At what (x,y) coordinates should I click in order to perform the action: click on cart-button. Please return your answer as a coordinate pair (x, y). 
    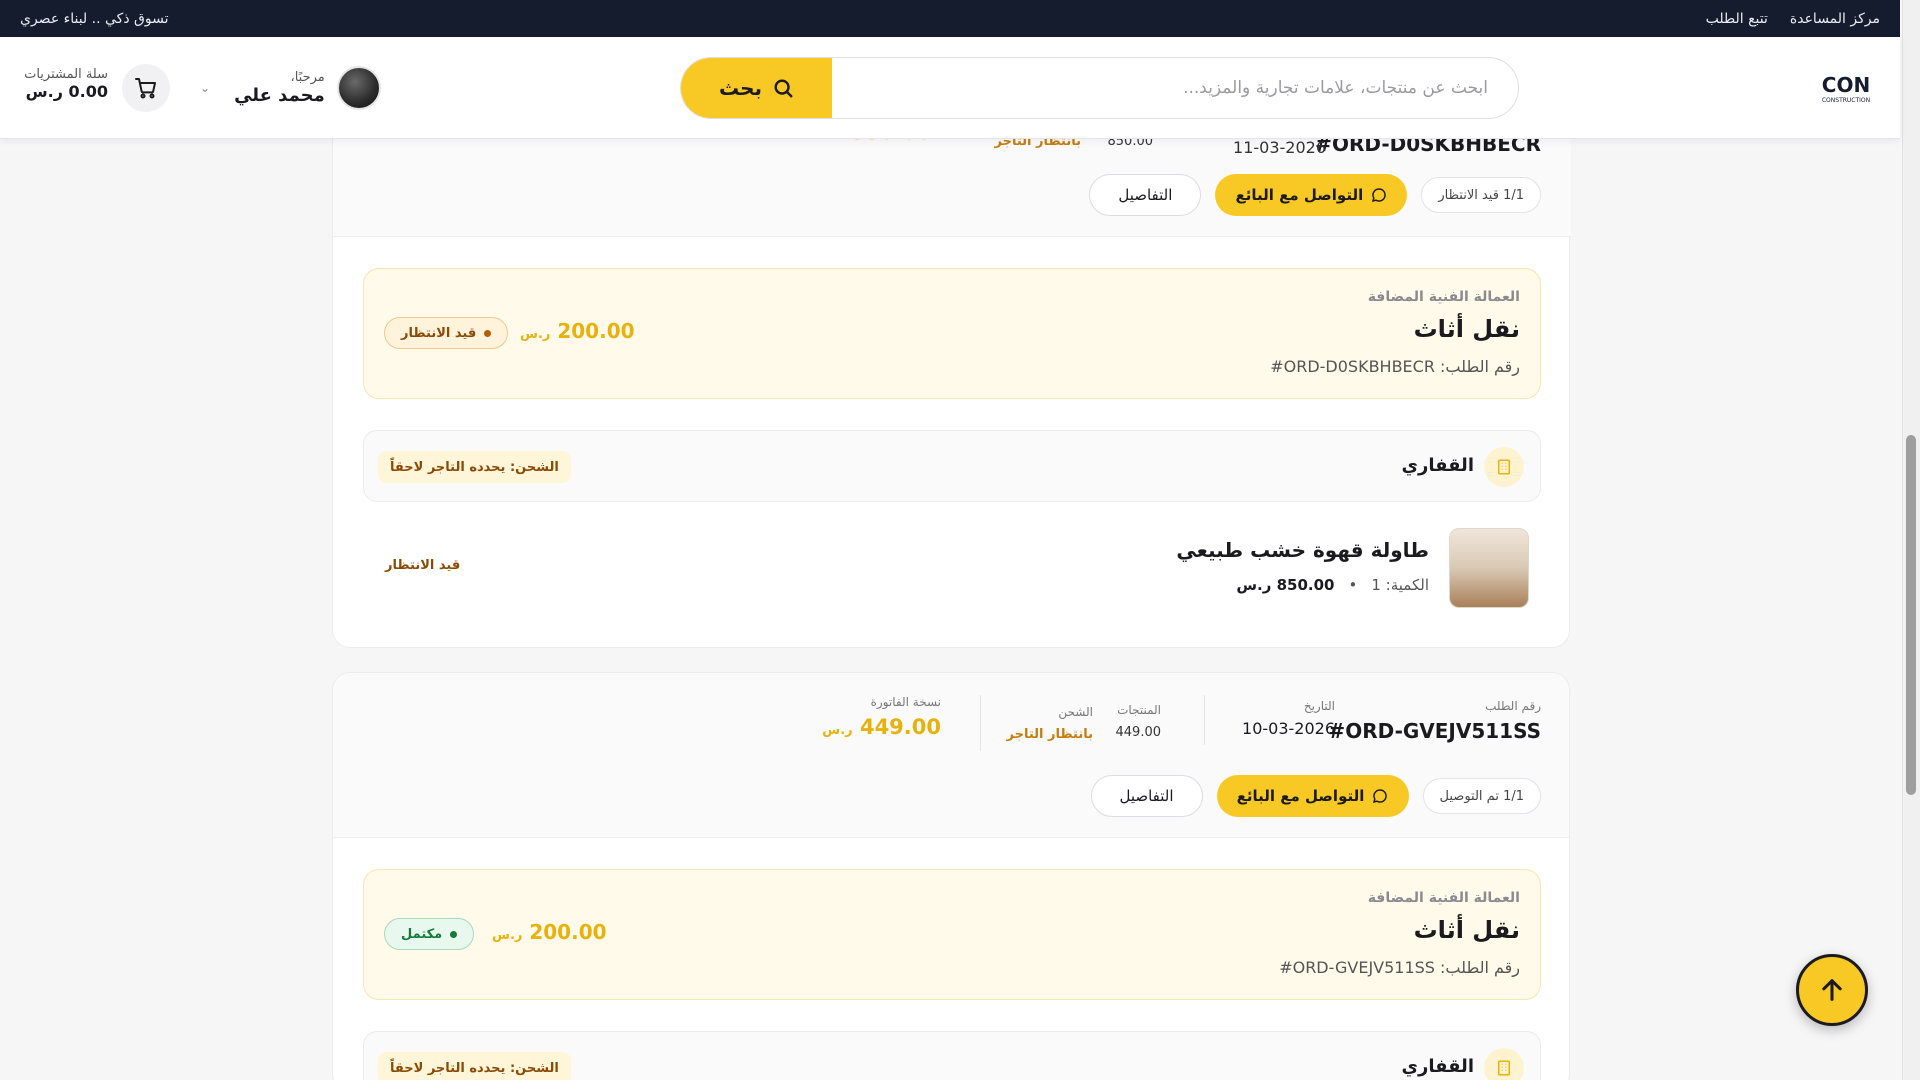
    Looking at the image, I should click on (146, 88).